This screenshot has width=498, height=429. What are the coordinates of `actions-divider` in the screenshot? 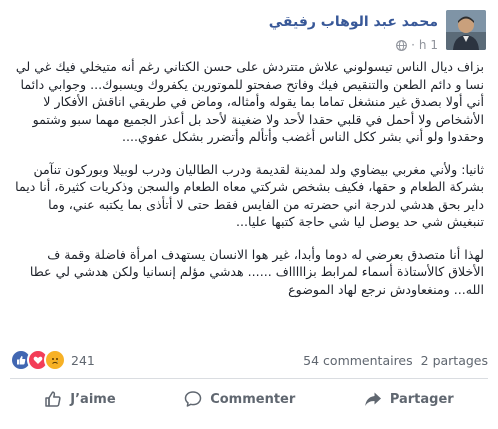 It's located at (249, 378).